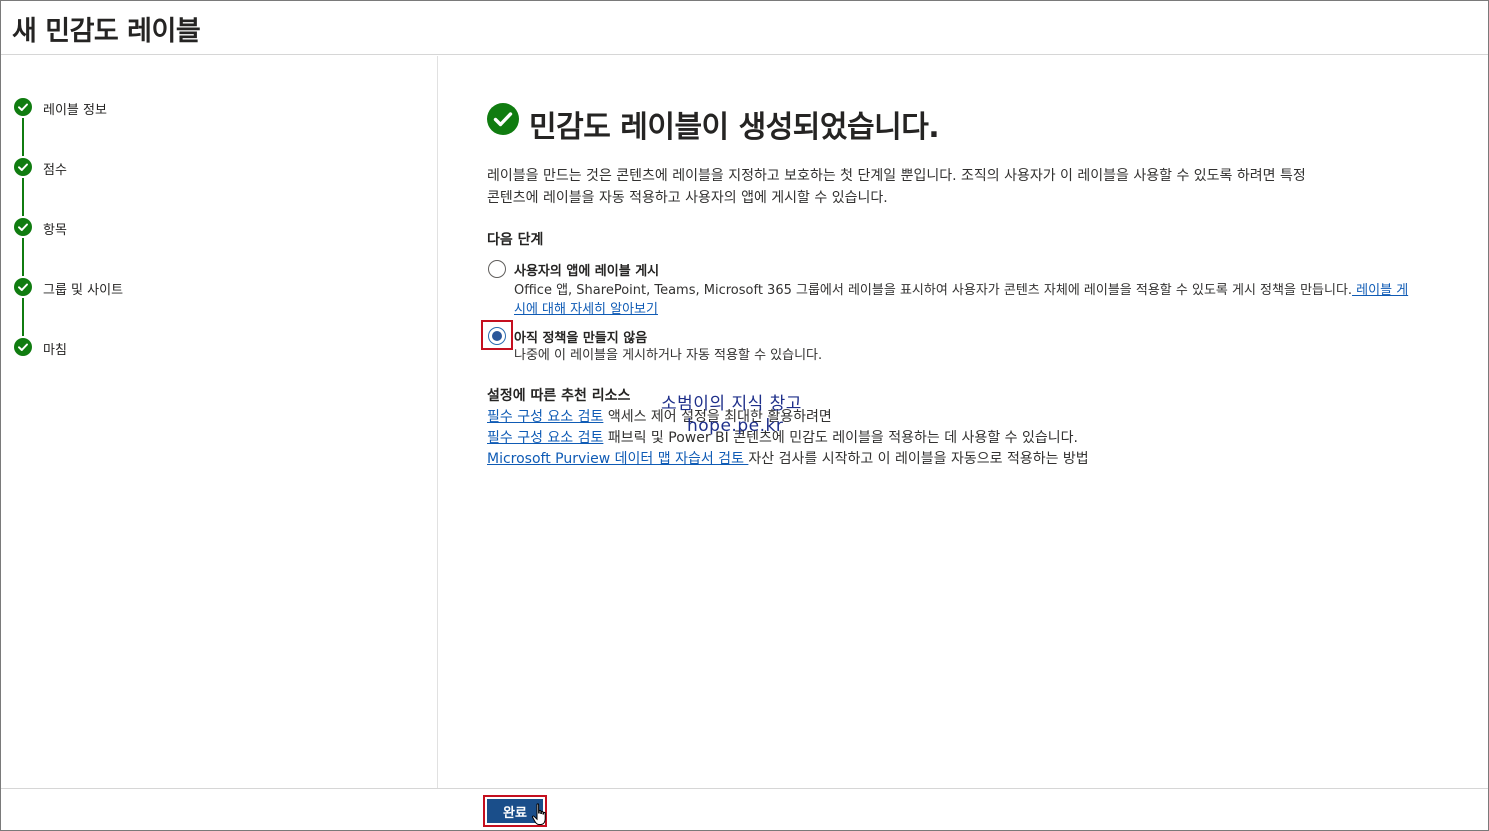 This screenshot has width=1489, height=831. I want to click on step-label: 그룹 및 사이트, so click(83, 290).